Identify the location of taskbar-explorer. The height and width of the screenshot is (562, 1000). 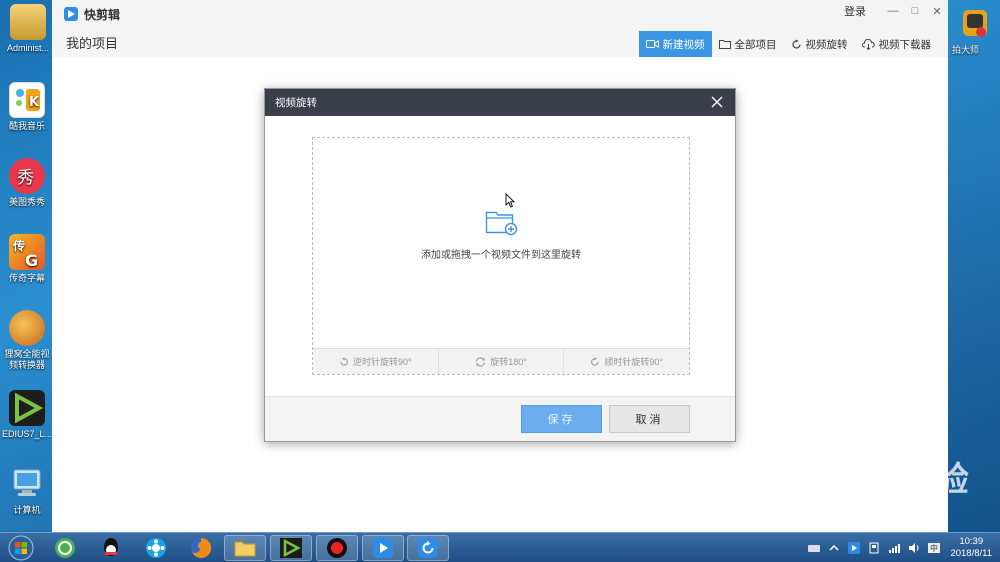
(245, 548).